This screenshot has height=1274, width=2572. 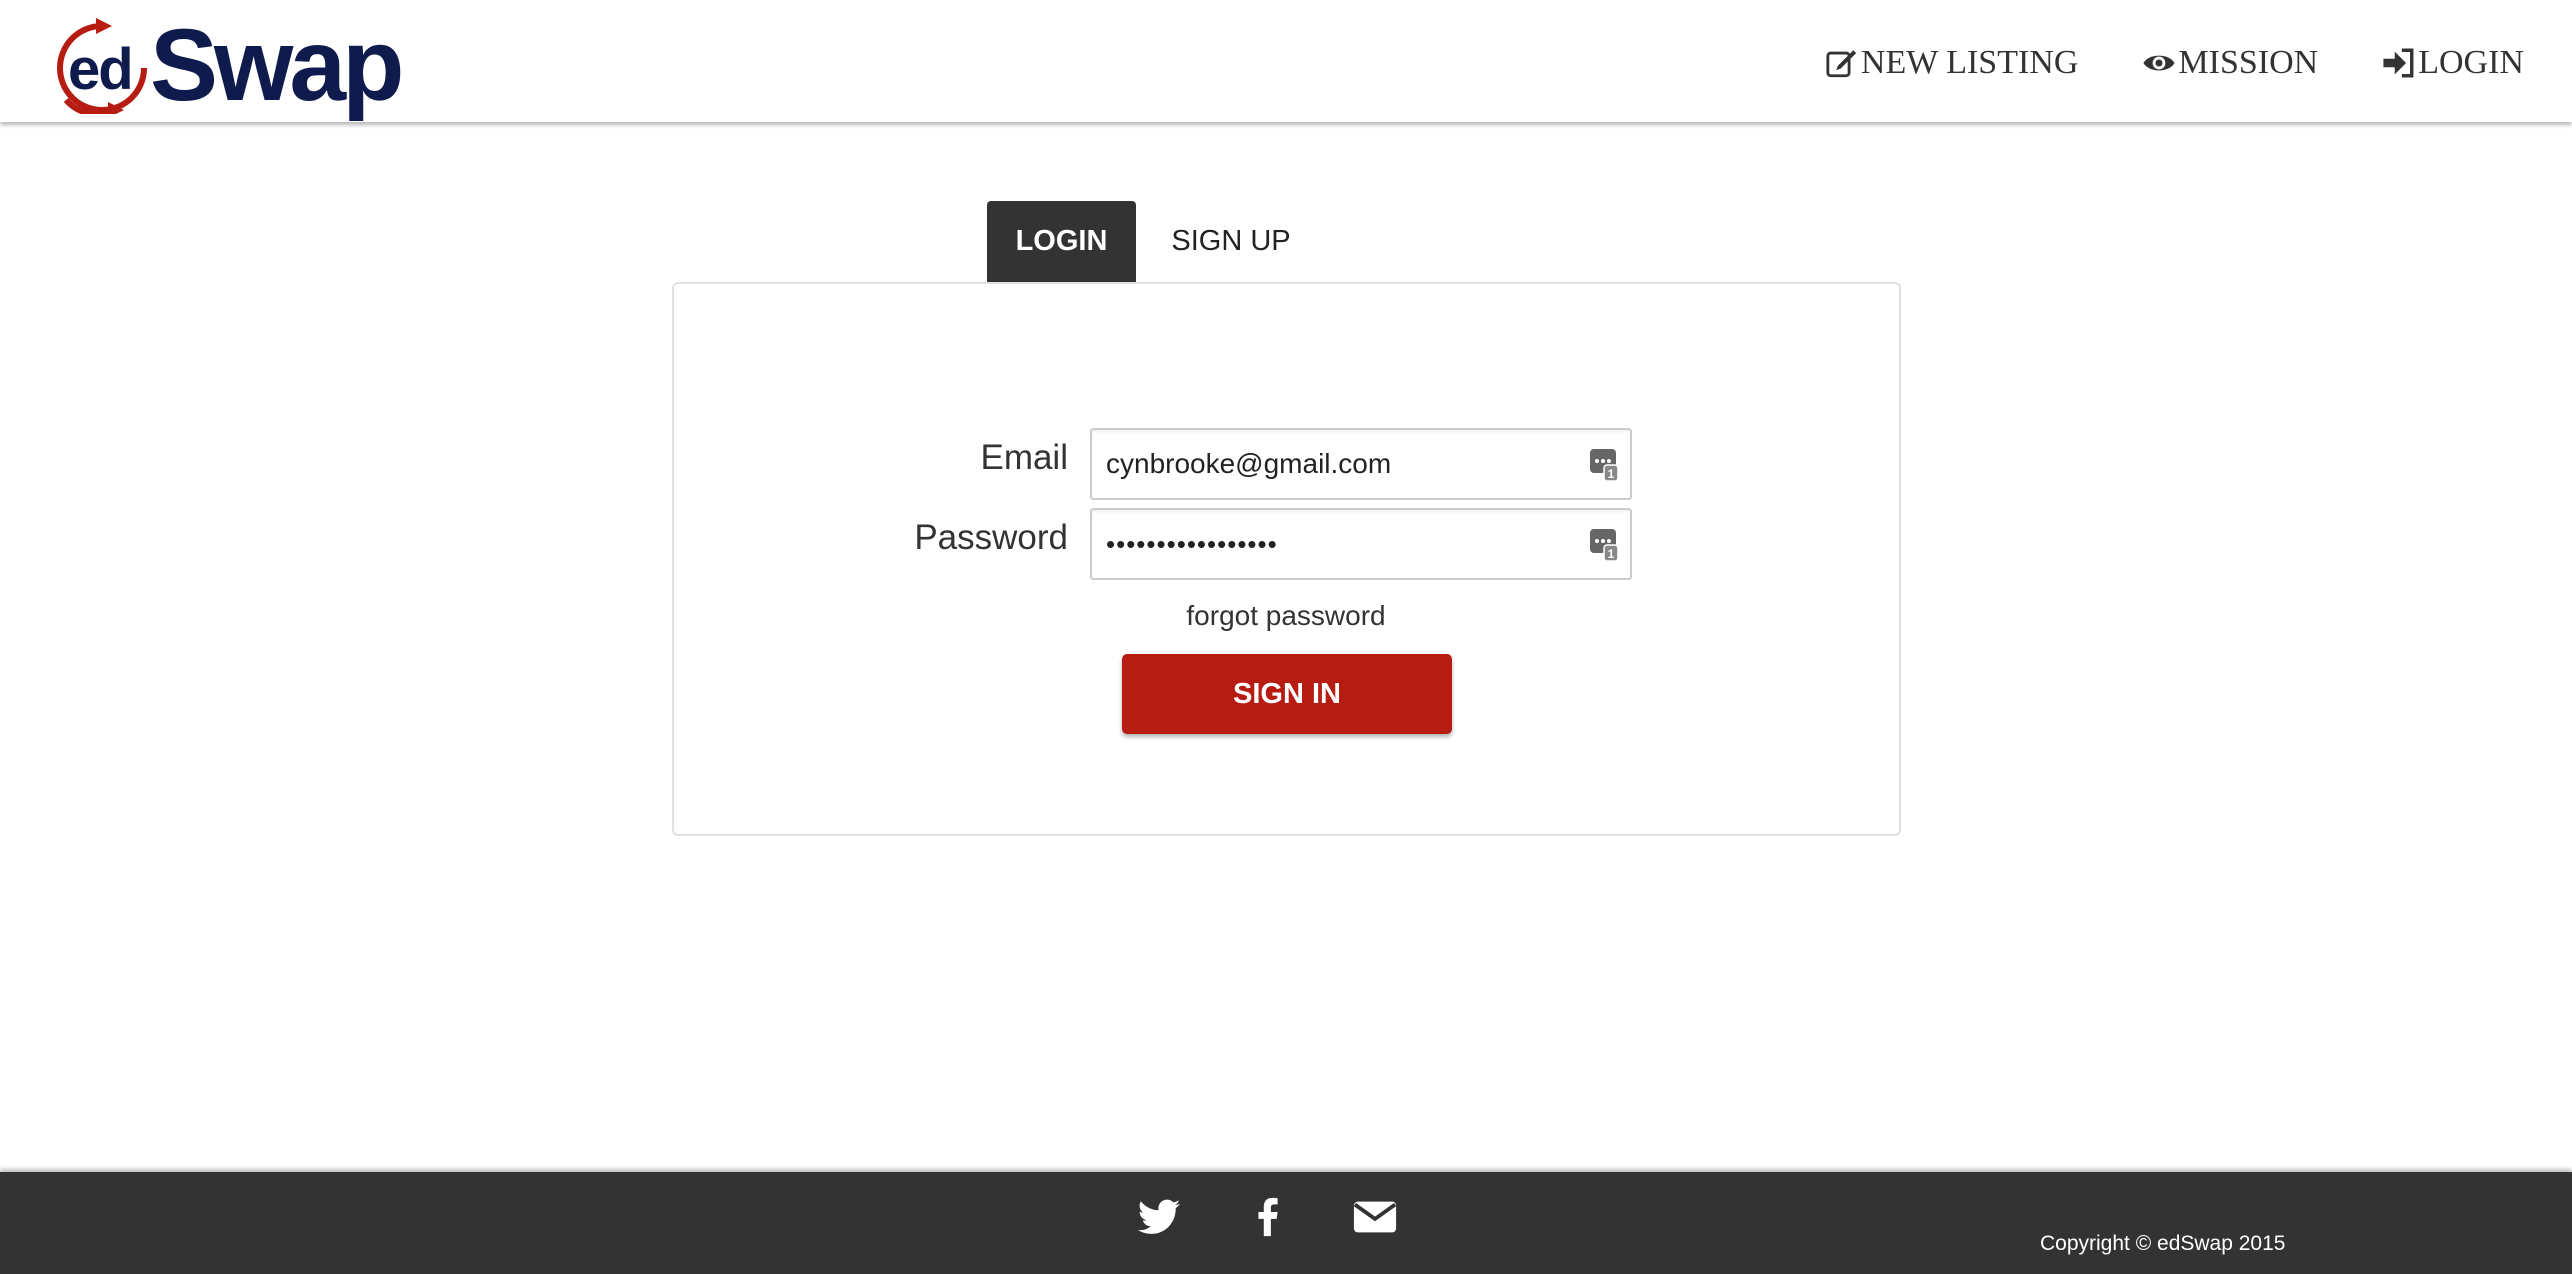 What do you see at coordinates (2398, 63) in the screenshot?
I see `sign-in-icon` at bounding box center [2398, 63].